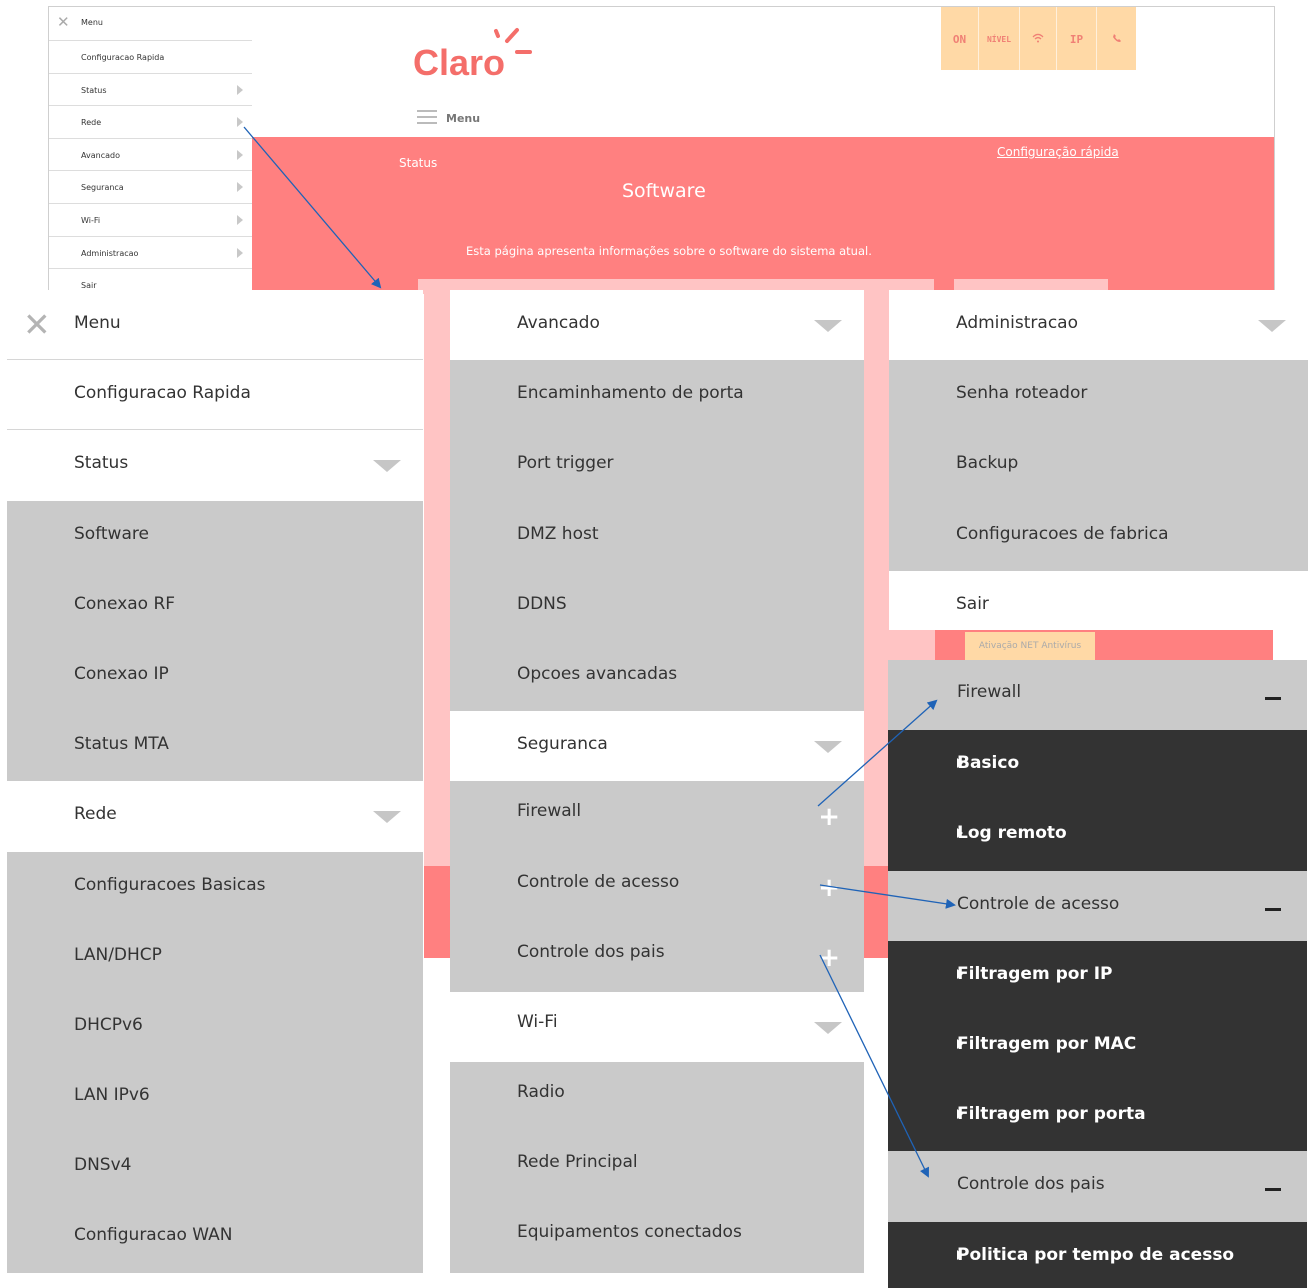  What do you see at coordinates (657, 1167) in the screenshot?
I see `menu-item-rede-principal: Rede Principal` at bounding box center [657, 1167].